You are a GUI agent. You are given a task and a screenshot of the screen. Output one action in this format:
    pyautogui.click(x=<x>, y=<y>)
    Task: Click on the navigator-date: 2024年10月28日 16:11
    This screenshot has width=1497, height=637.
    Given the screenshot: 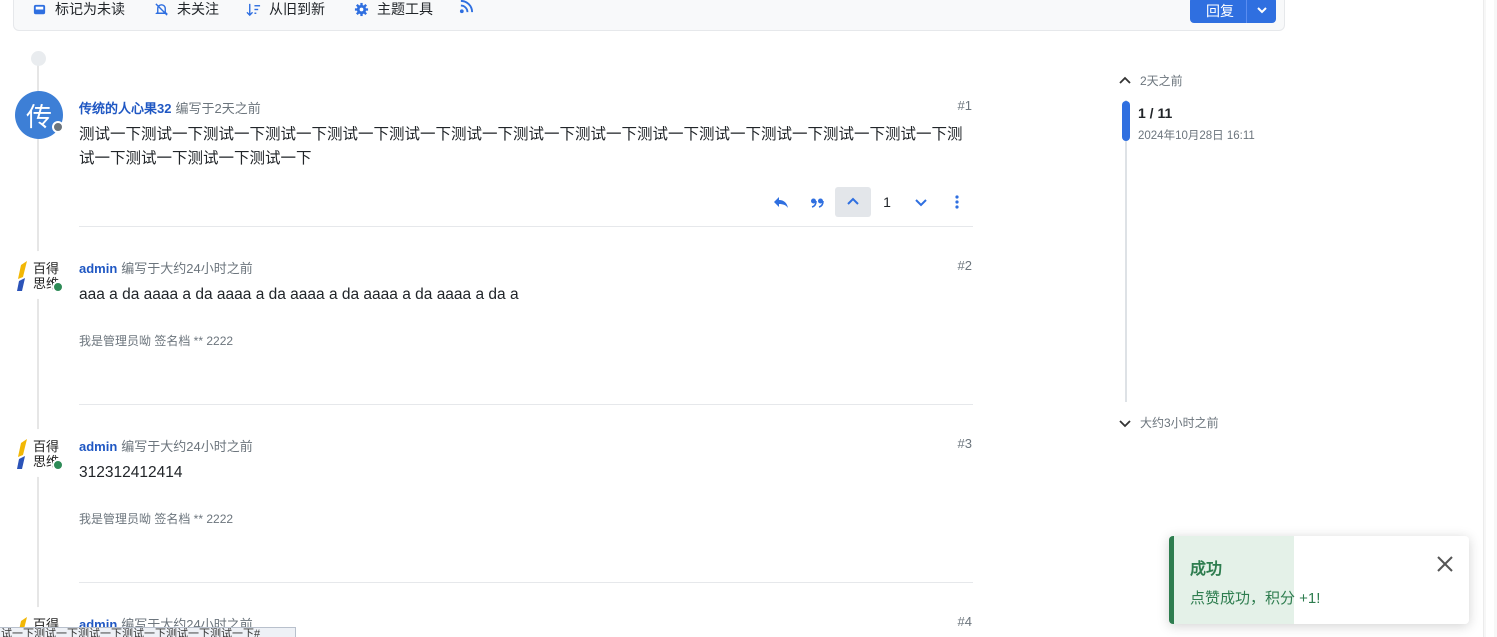 What is the action you would take?
    pyautogui.click(x=1196, y=136)
    